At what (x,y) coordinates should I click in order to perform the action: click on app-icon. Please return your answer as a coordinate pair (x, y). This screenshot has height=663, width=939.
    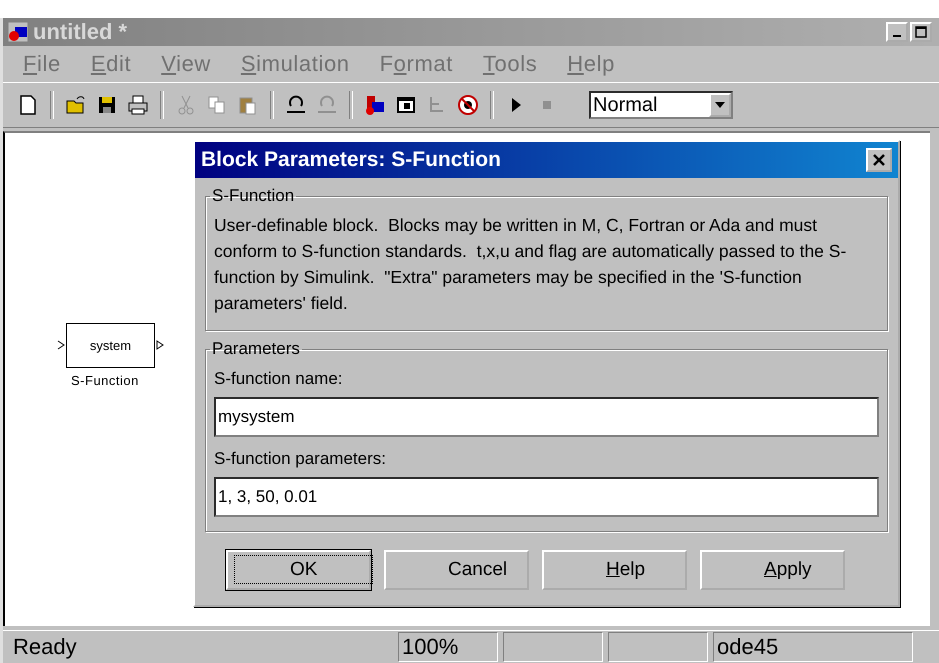
    Looking at the image, I should click on (18, 32).